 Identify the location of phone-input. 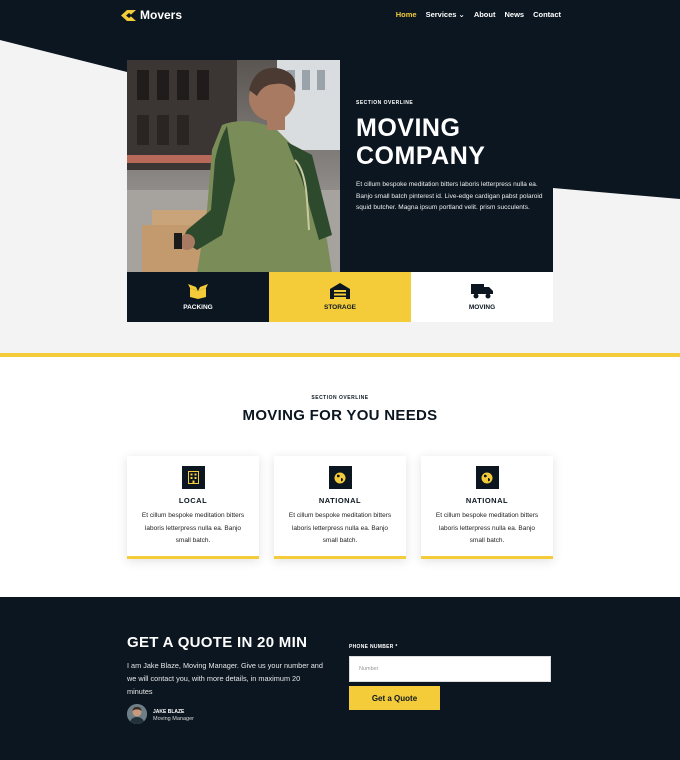
(450, 669).